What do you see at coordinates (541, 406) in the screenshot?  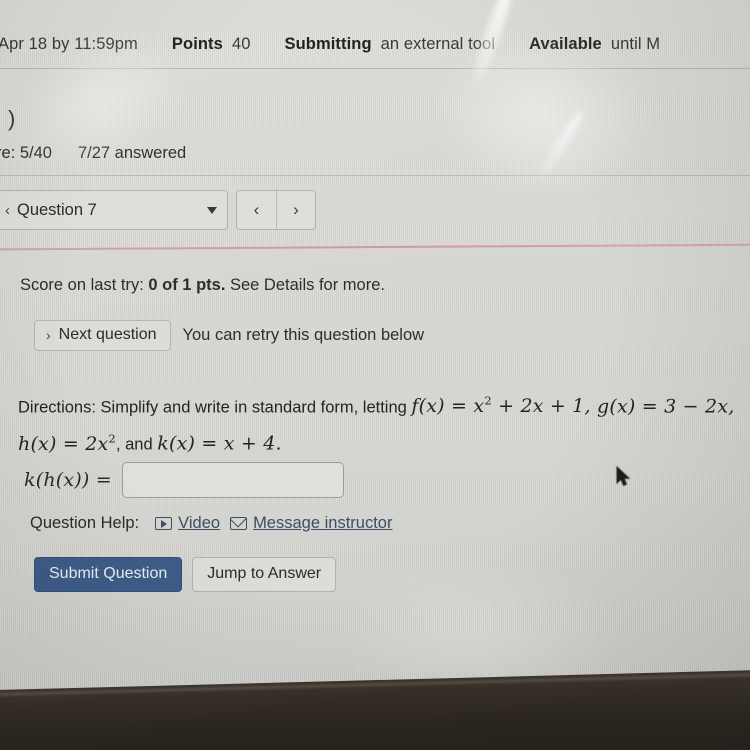 I see `f-rest: + 2x + 1,` at bounding box center [541, 406].